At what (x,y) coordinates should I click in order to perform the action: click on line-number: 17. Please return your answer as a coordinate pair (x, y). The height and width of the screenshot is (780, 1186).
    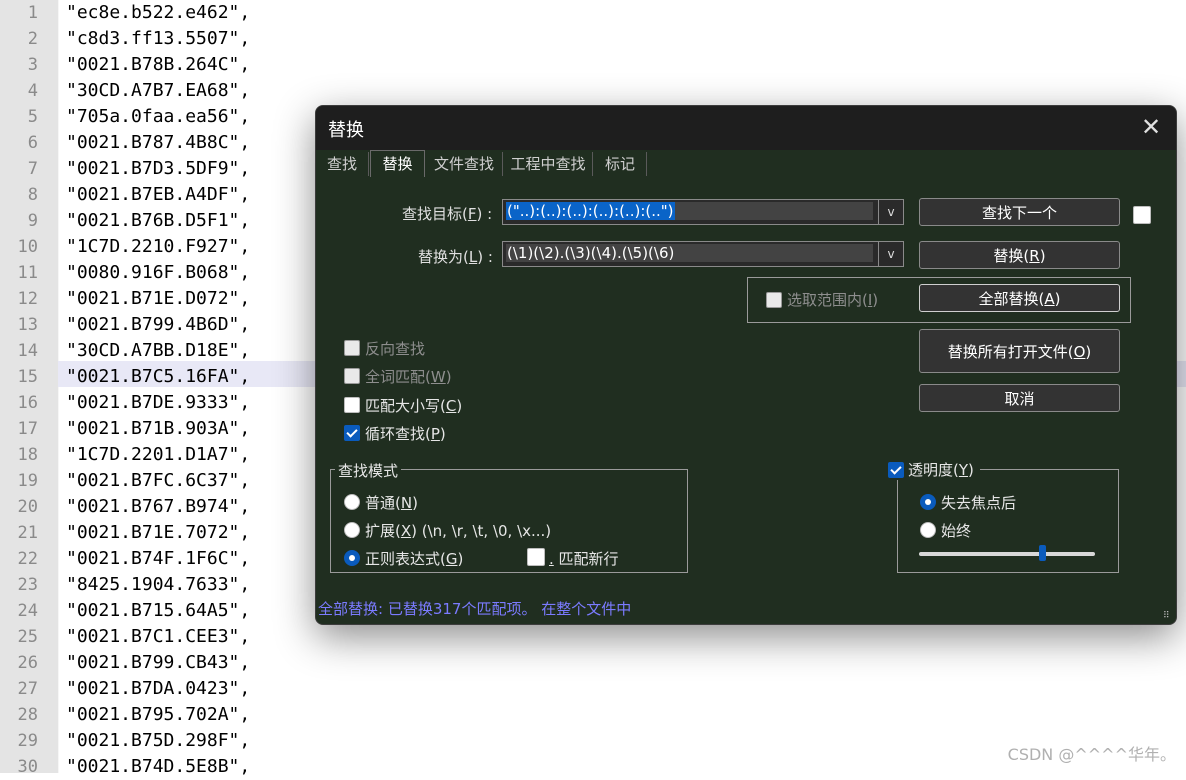
    Looking at the image, I should click on (27, 429).